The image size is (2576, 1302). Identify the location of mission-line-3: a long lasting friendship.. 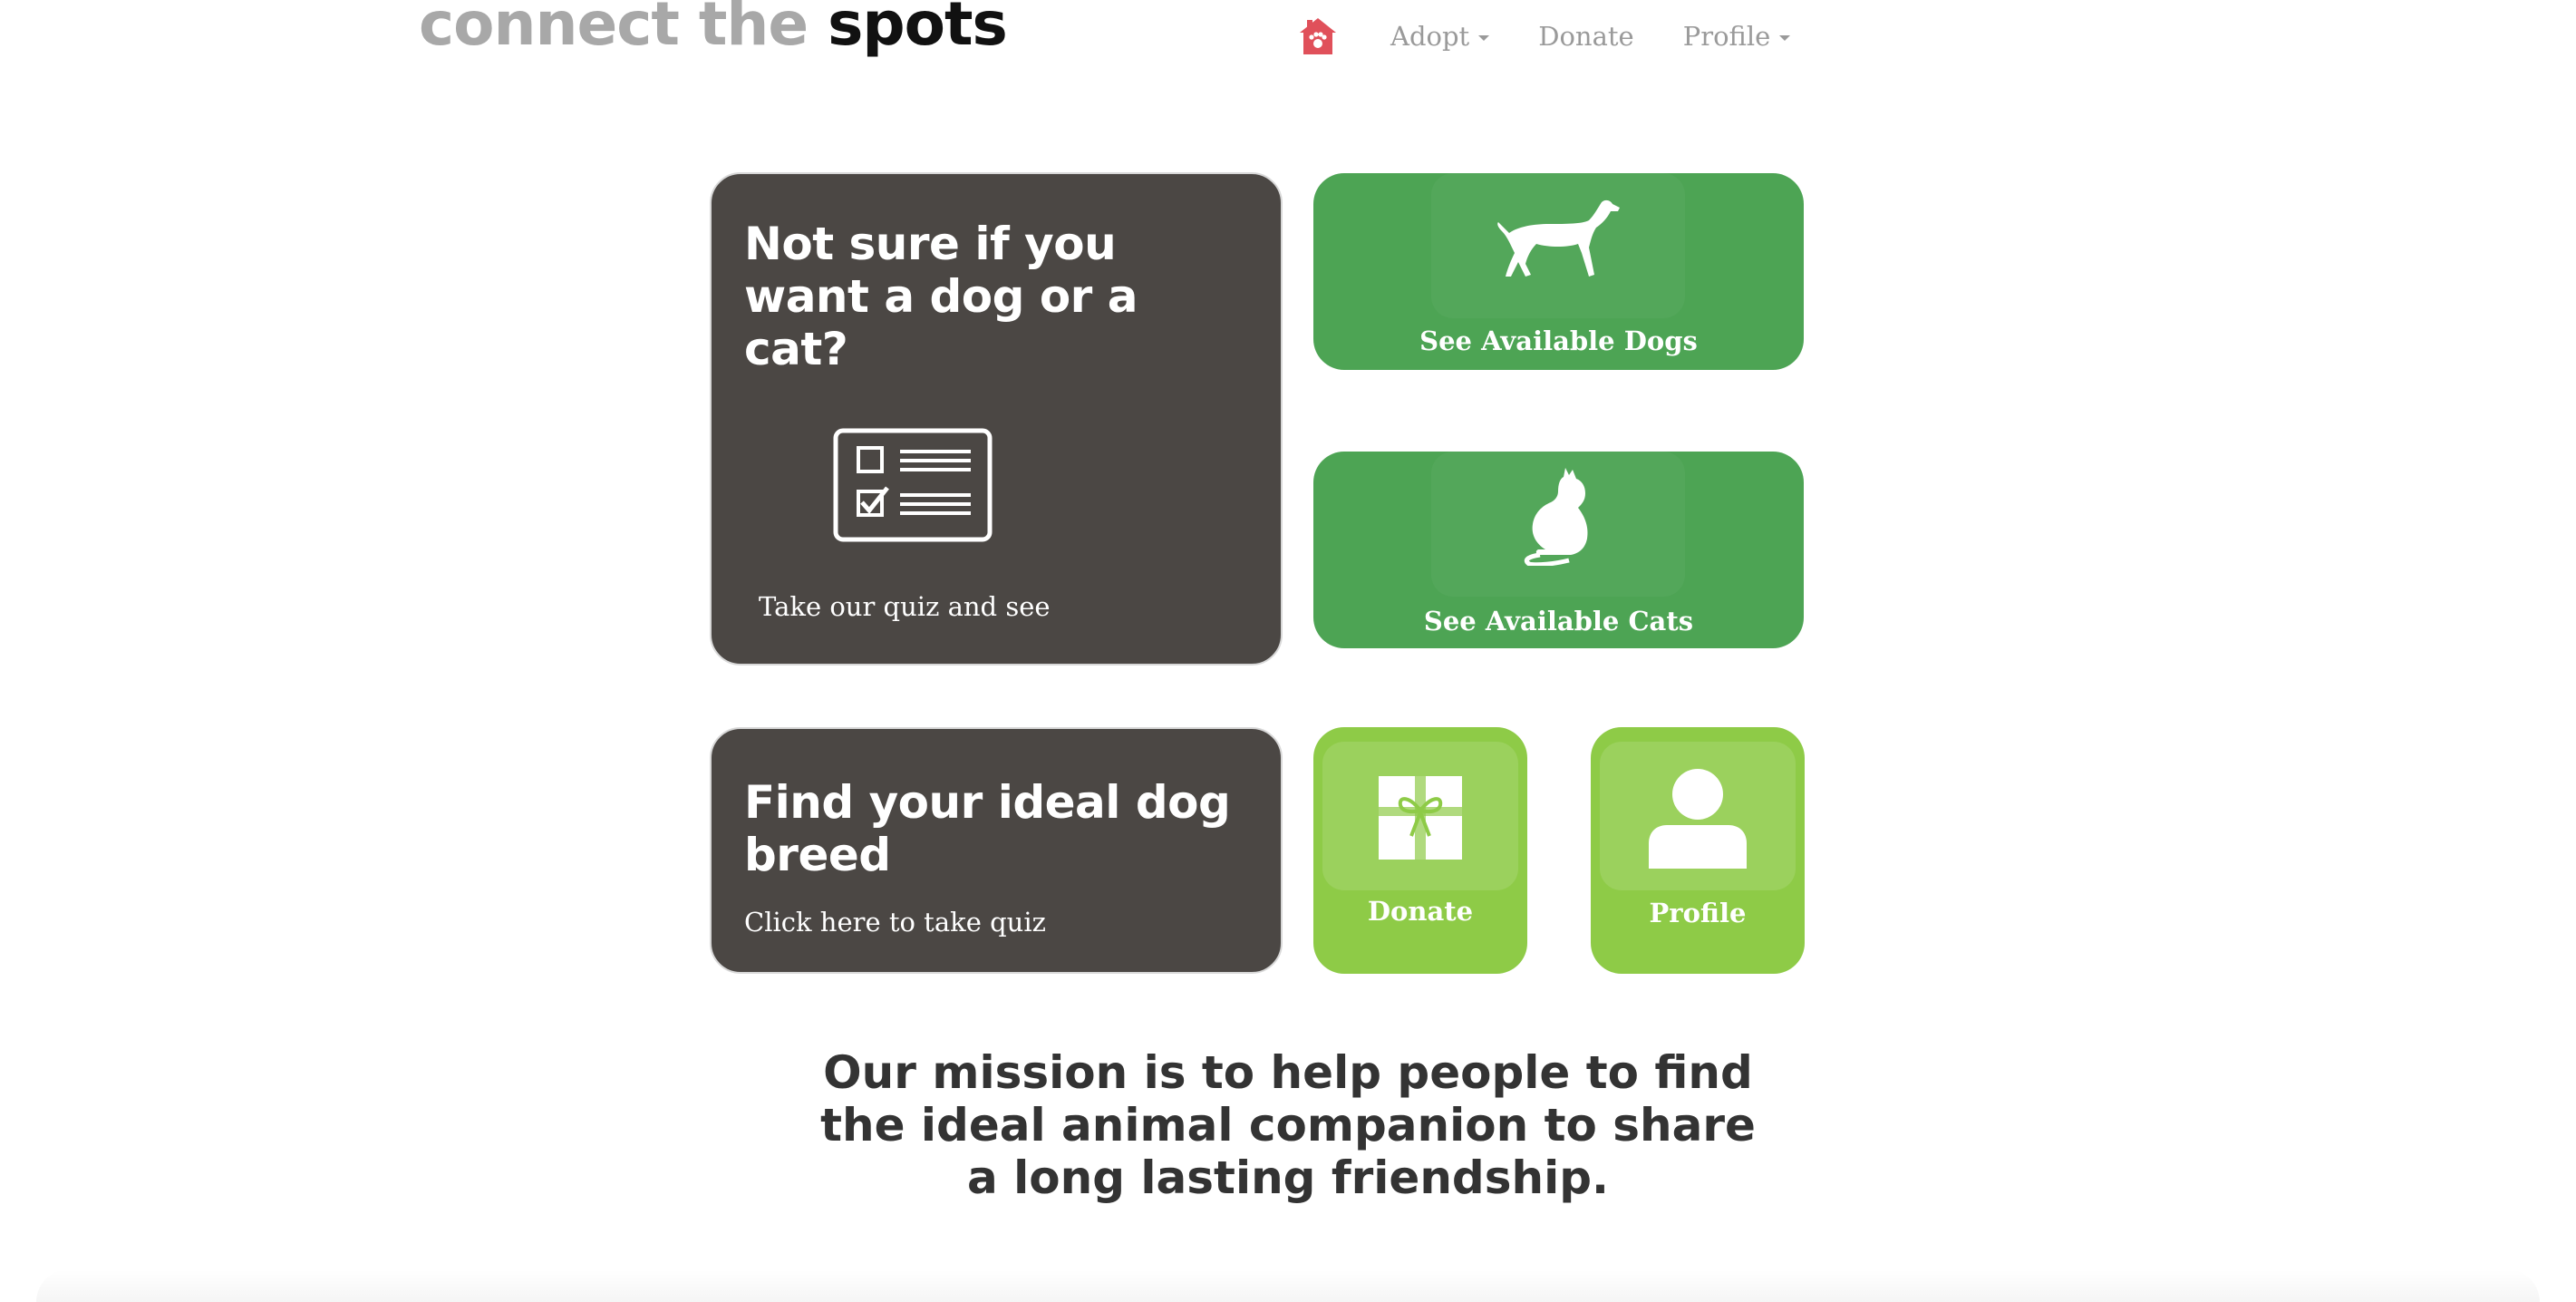
(1288, 1177).